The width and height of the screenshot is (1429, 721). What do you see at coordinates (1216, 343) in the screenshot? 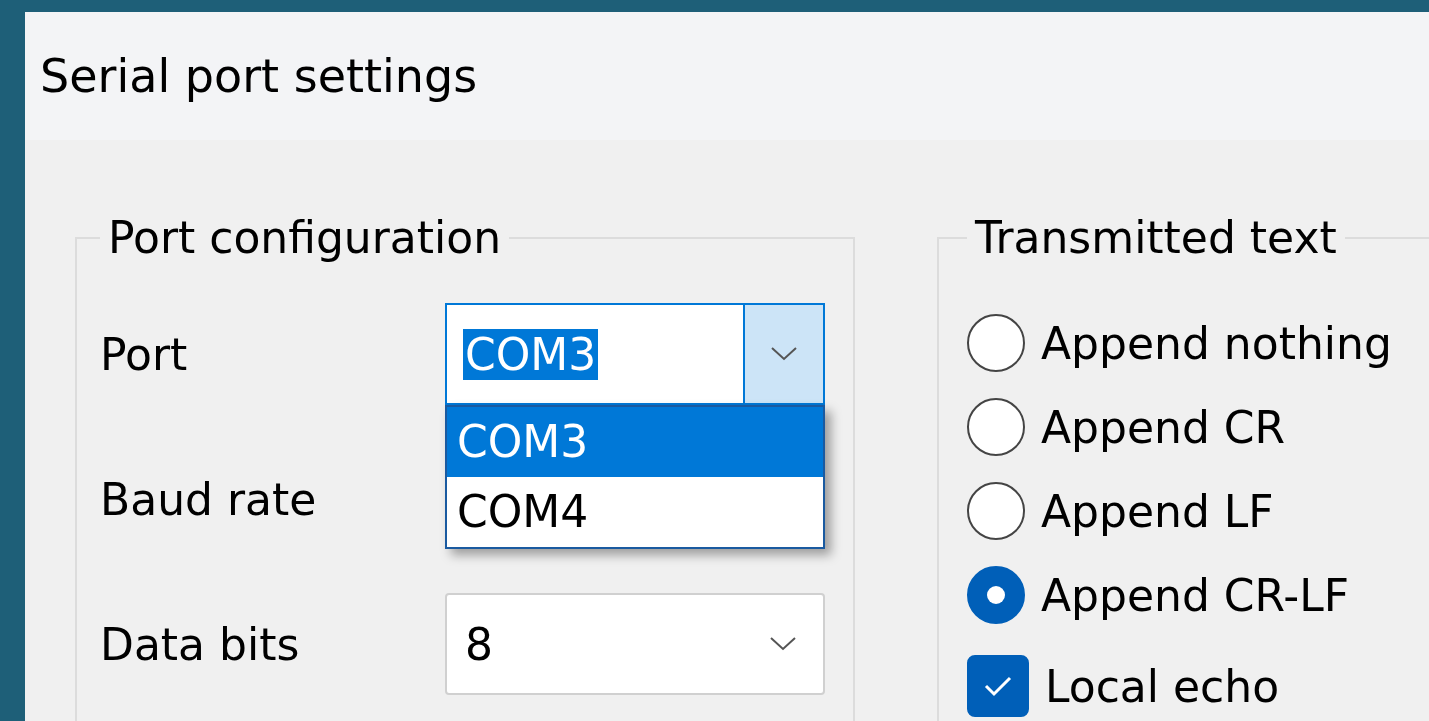
I see `radio-label: Append nothing` at bounding box center [1216, 343].